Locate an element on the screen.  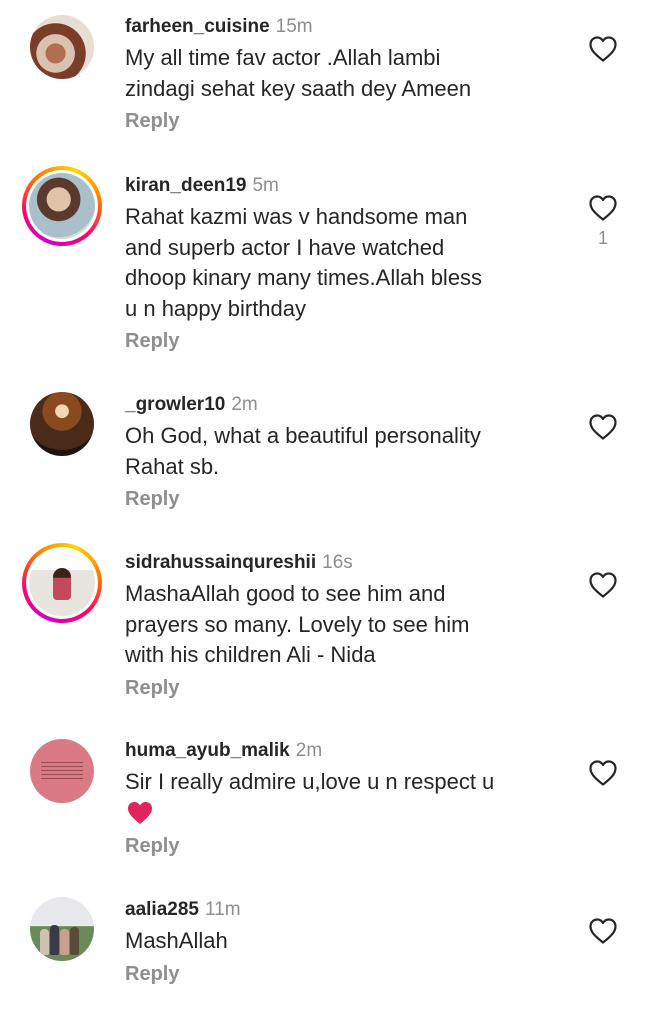
comment-header: aalia285 11m is located at coordinates (183, 910).